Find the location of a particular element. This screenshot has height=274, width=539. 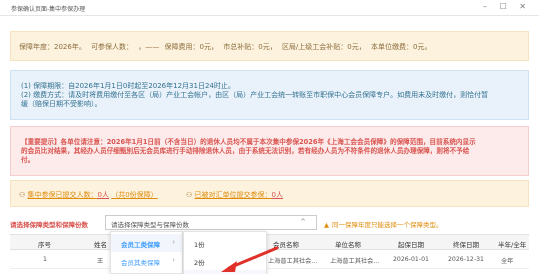

col-start-date: 起保日期 is located at coordinates (411, 245).